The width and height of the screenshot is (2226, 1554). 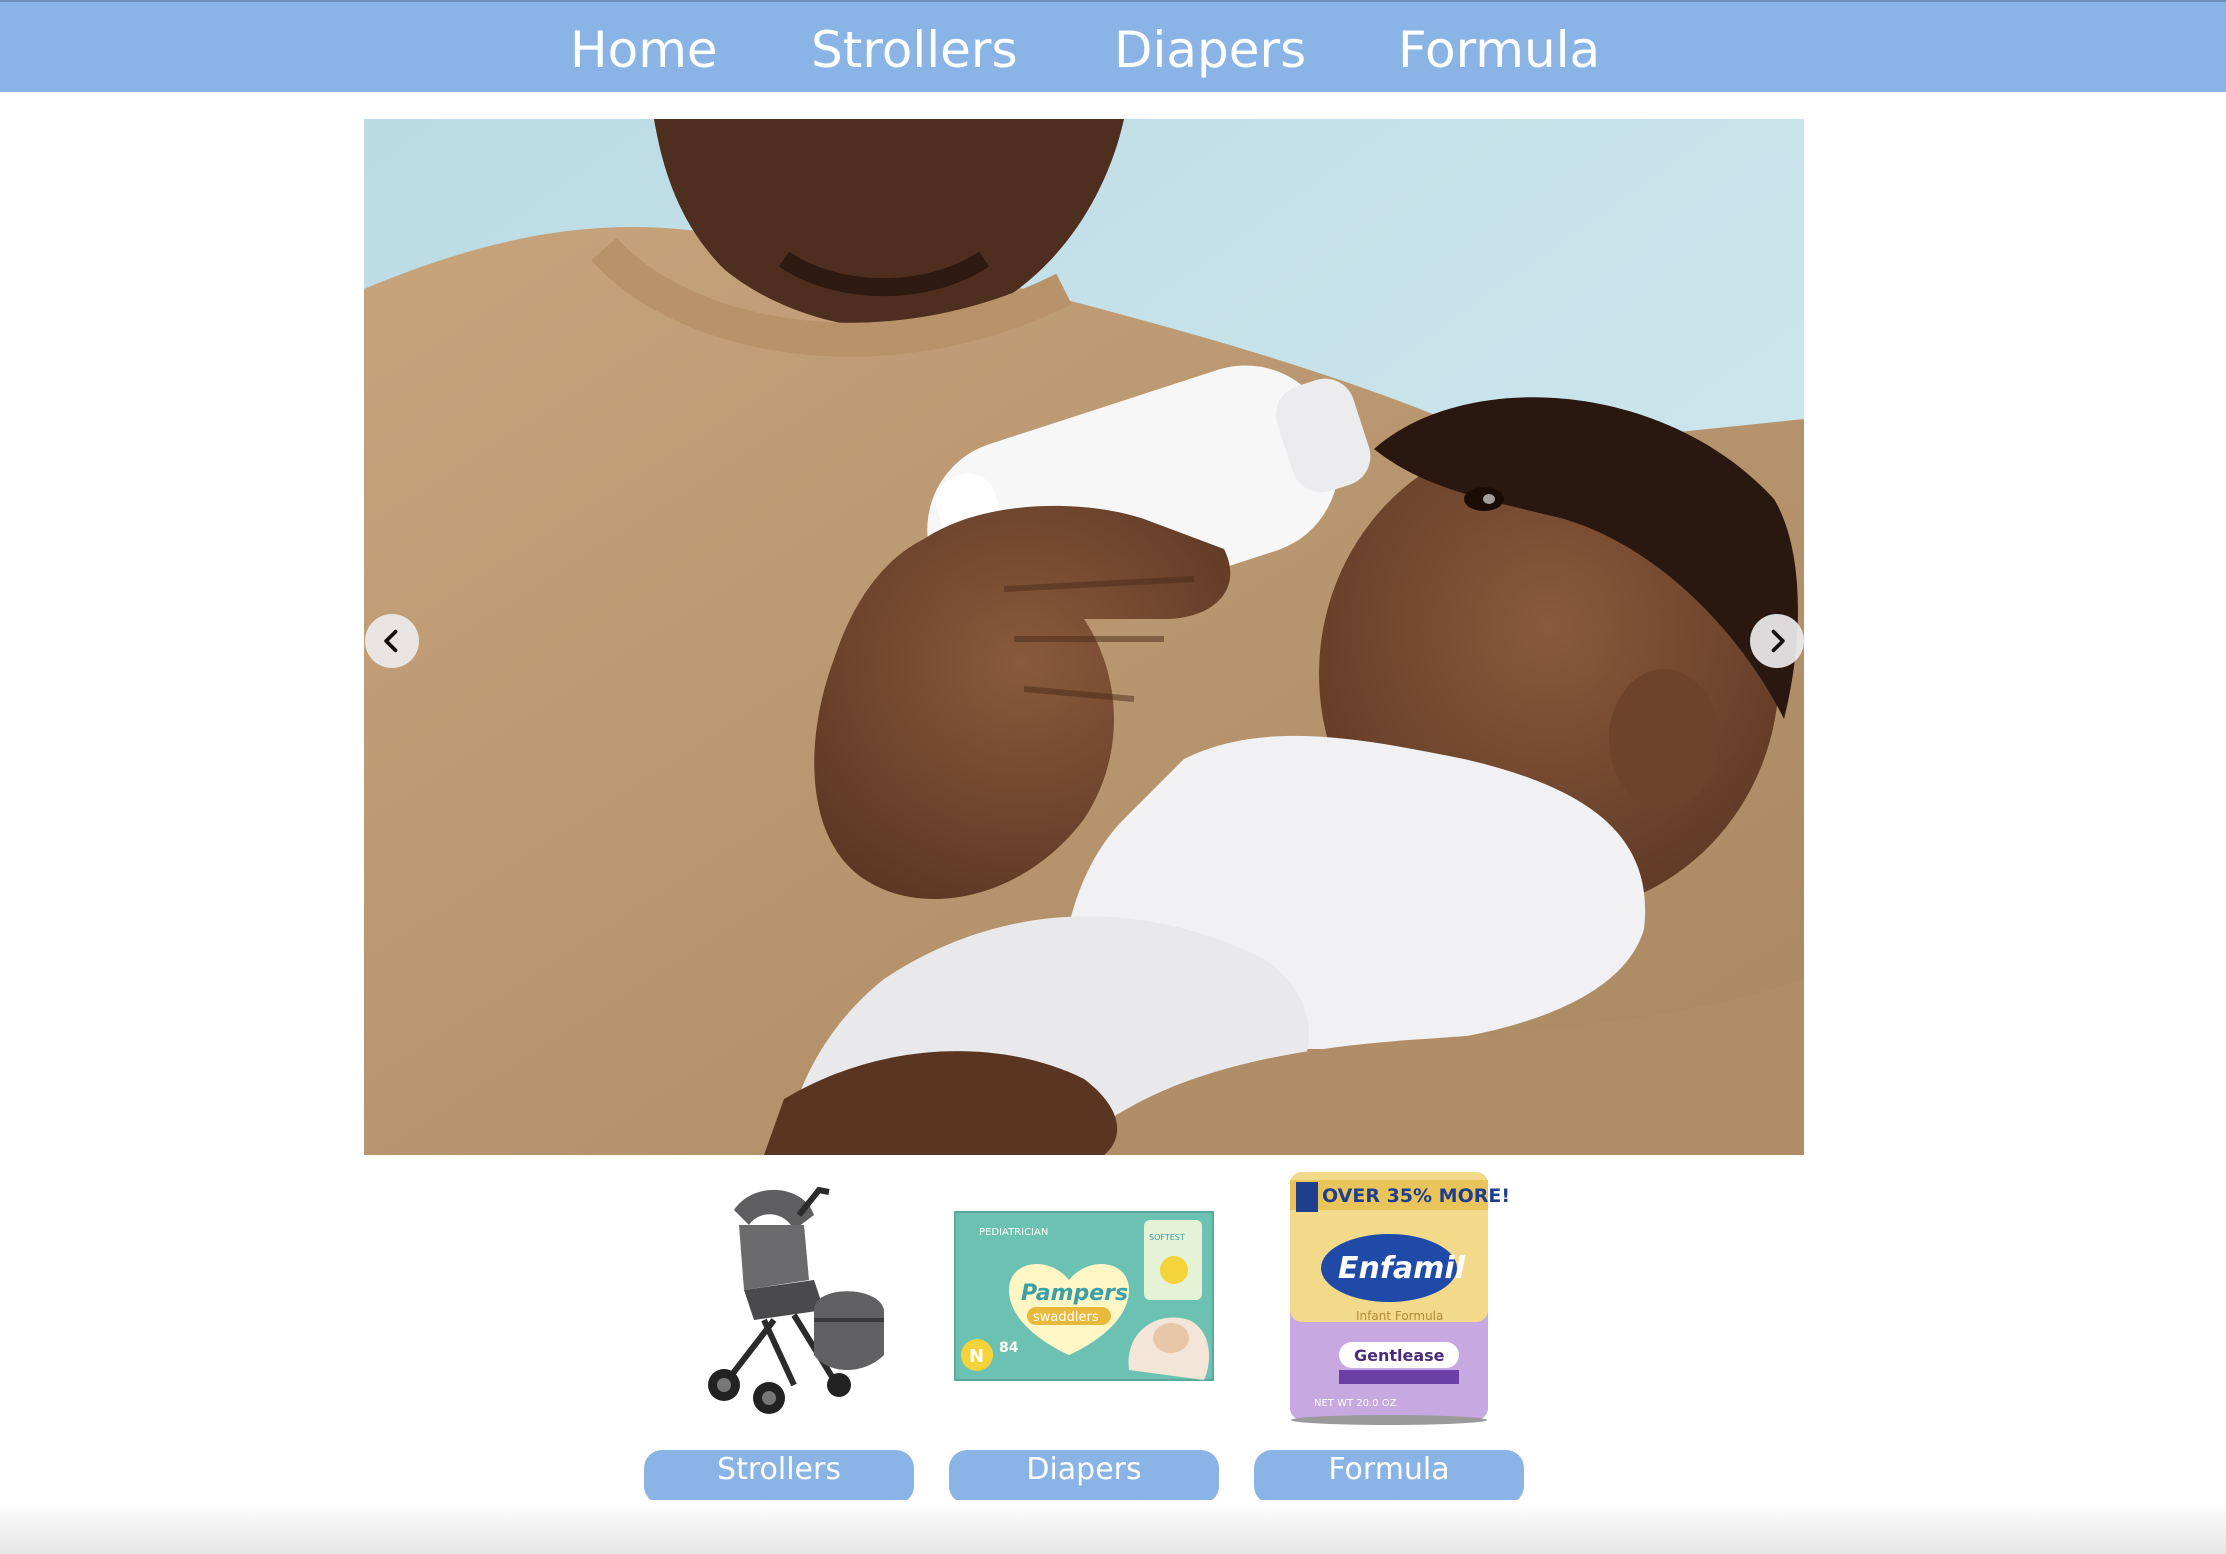 What do you see at coordinates (1113, 1527) in the screenshot?
I see `page-bottom-shadow` at bounding box center [1113, 1527].